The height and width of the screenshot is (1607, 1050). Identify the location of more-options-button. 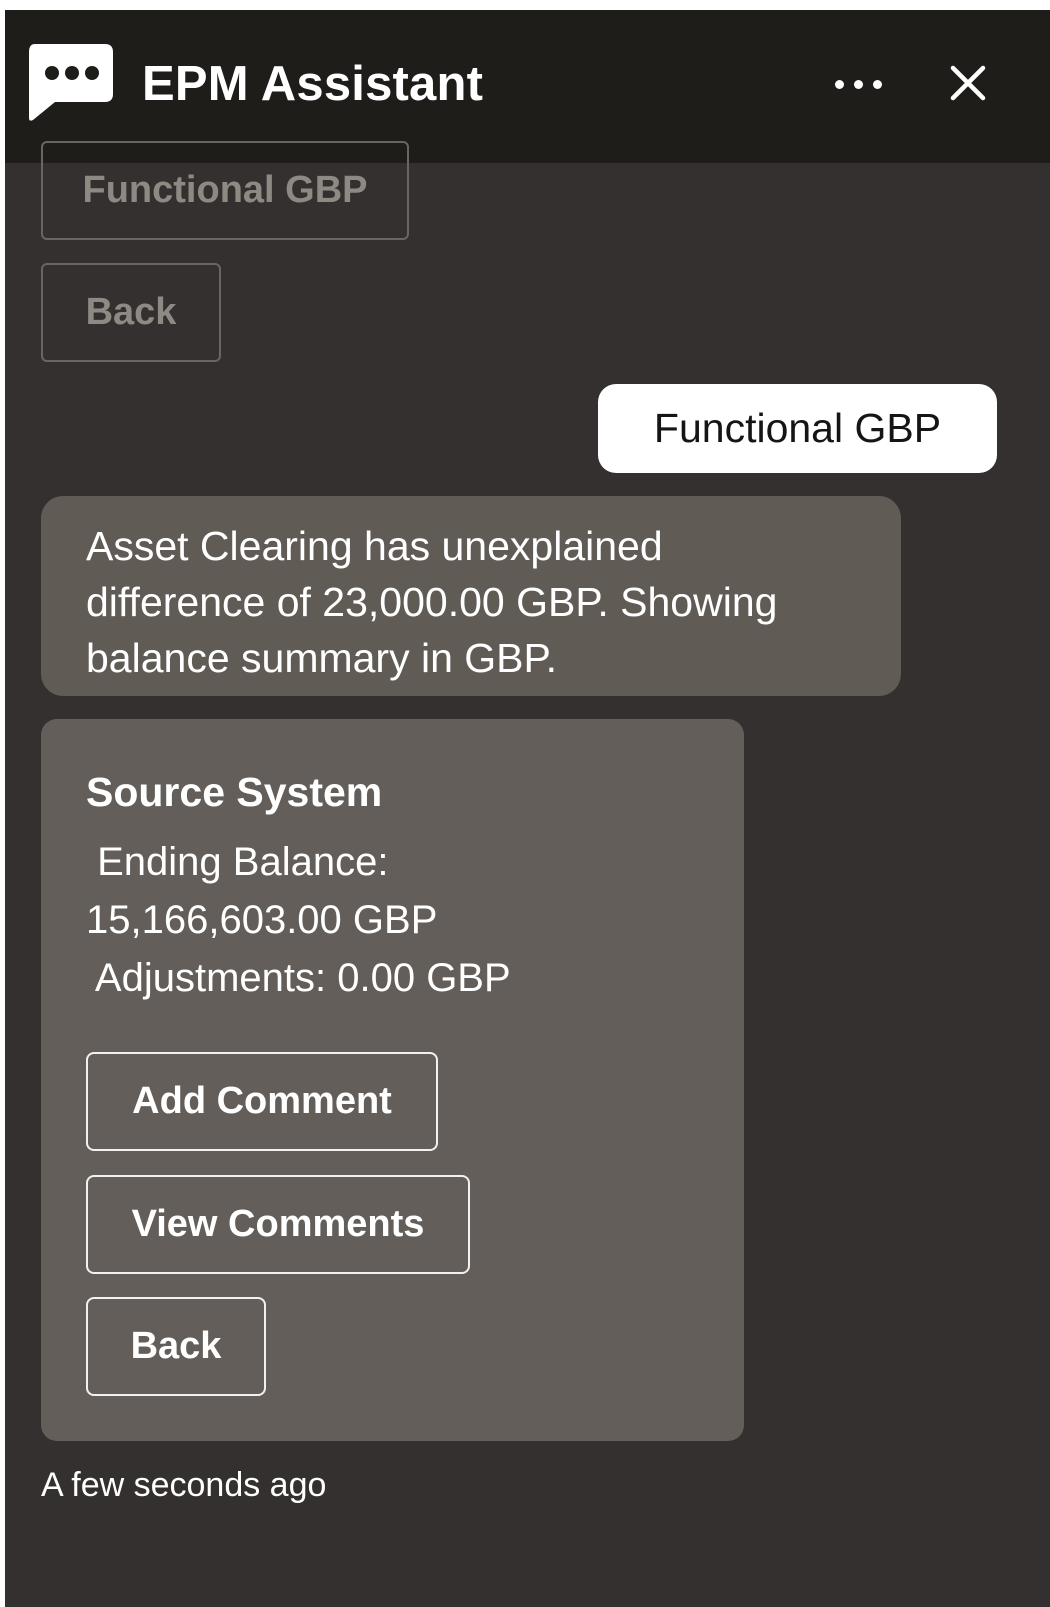
(858, 84).